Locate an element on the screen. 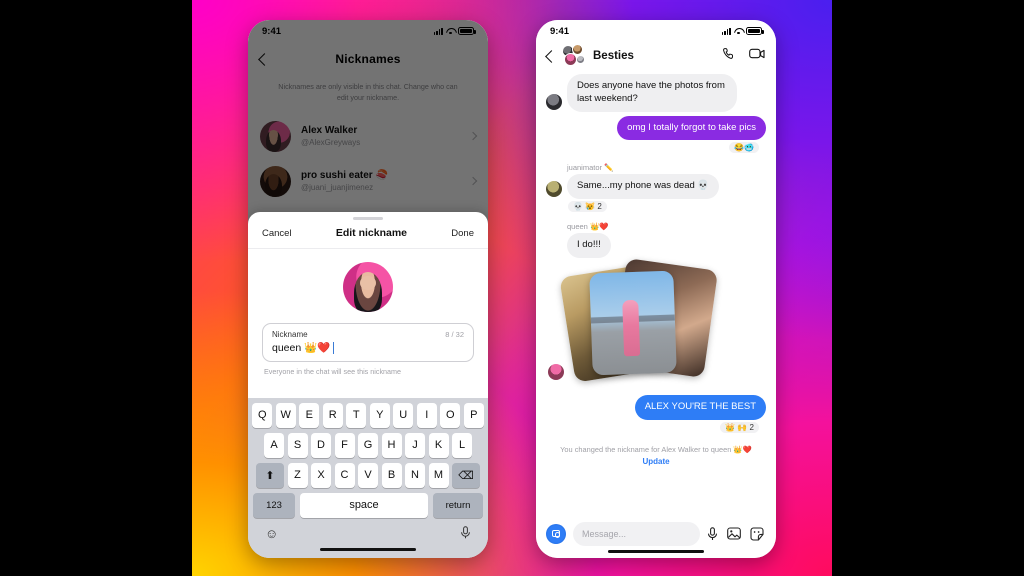 The height and width of the screenshot is (576, 1024). keyboard-bottom-bar: ☺ is located at coordinates (368, 534).